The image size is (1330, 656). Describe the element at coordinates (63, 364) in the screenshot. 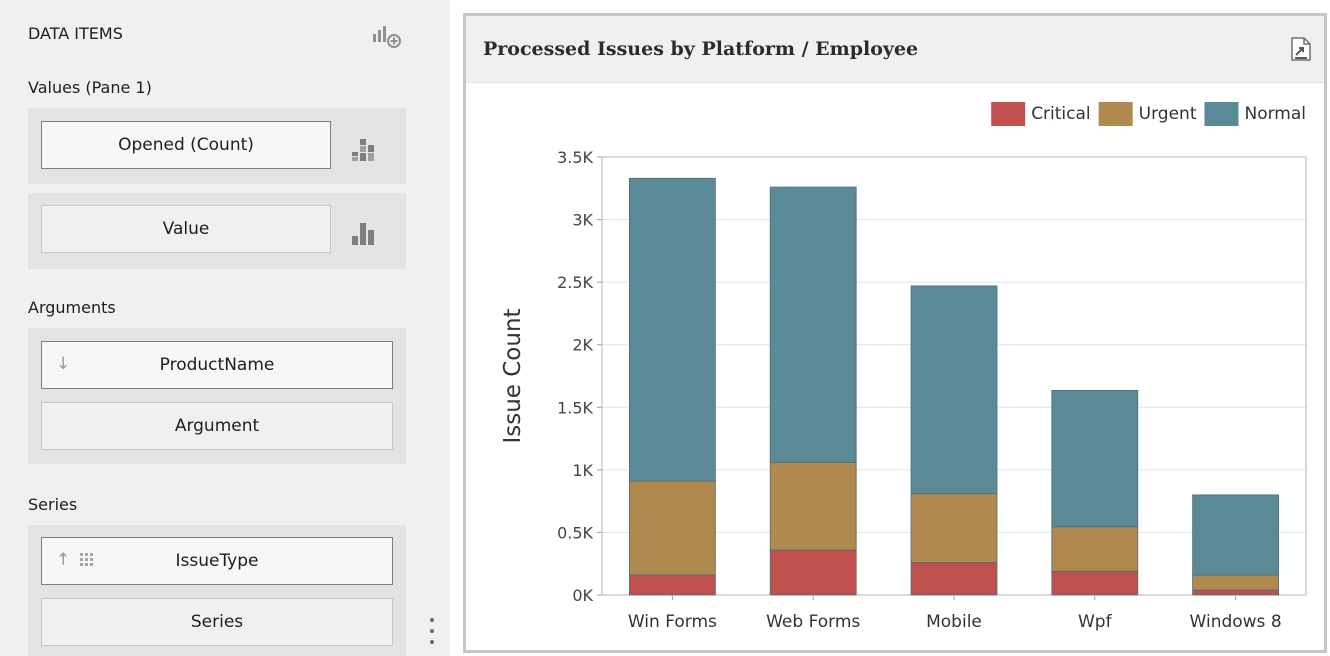

I see `sort-descending-arrow-icon: ↓` at that location.